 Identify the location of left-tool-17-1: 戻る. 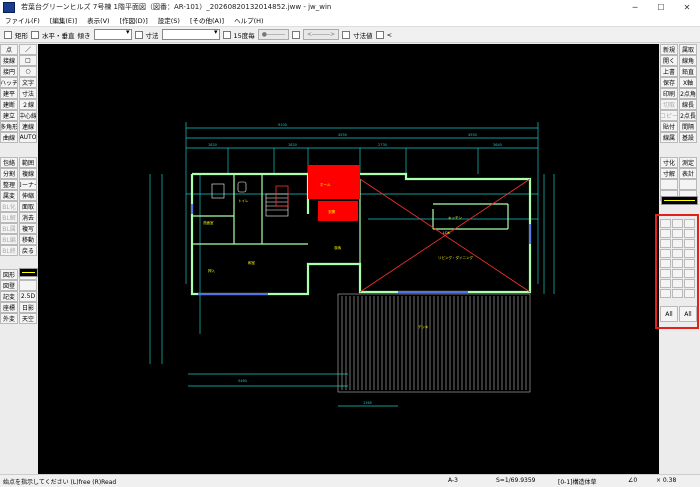
(28, 250).